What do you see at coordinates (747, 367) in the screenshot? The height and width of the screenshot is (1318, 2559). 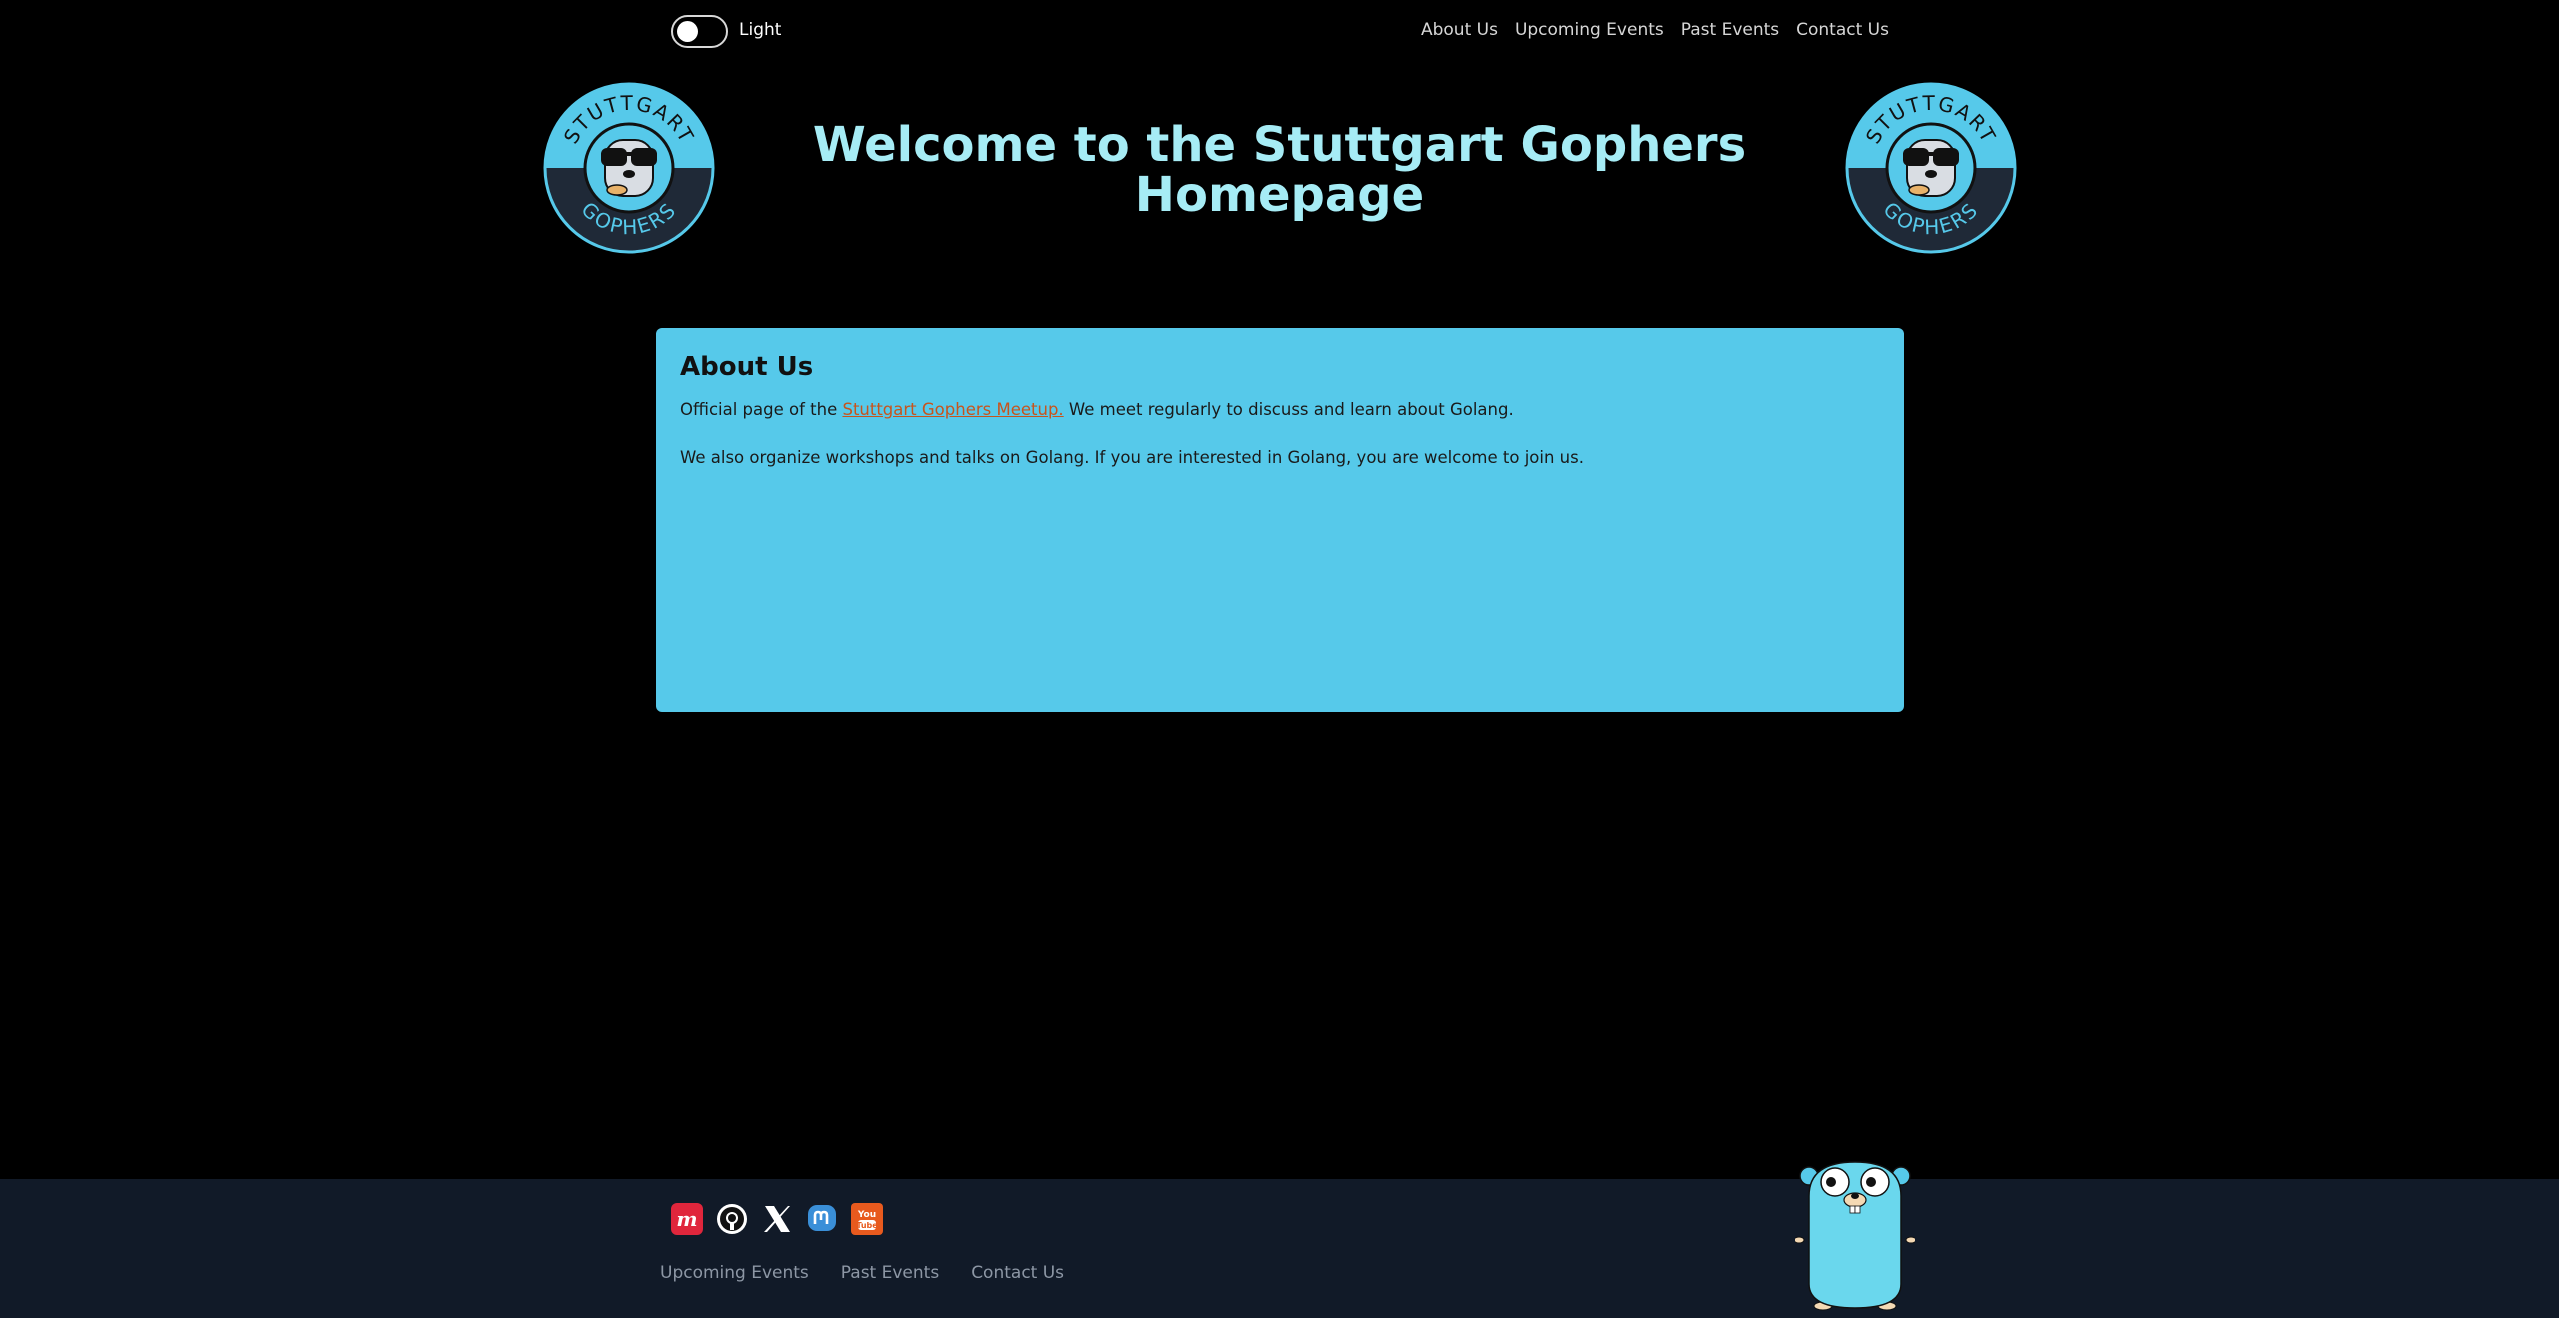 I see `about-us-heading: About Us` at bounding box center [747, 367].